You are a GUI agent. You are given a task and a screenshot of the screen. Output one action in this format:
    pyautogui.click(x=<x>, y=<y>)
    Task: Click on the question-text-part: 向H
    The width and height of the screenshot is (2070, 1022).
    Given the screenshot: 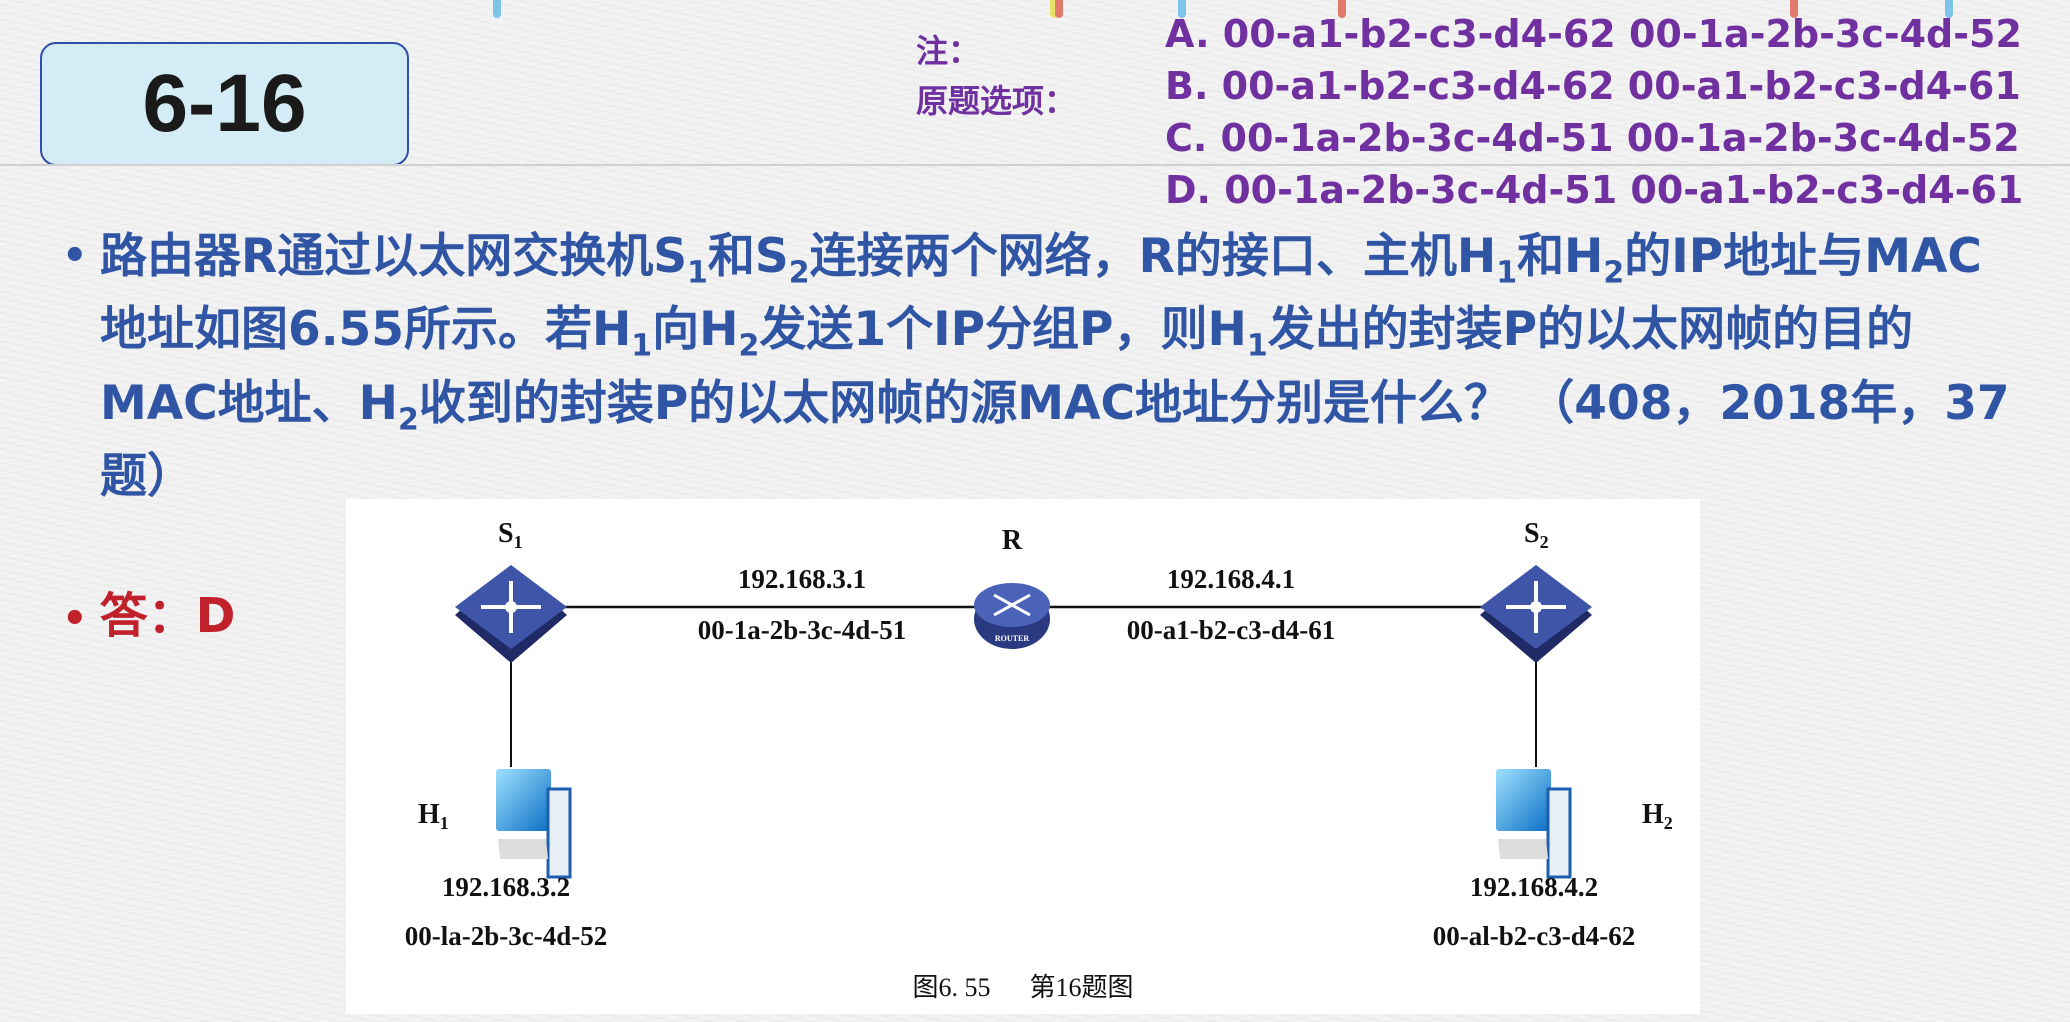 What is the action you would take?
    pyautogui.click(x=695, y=330)
    